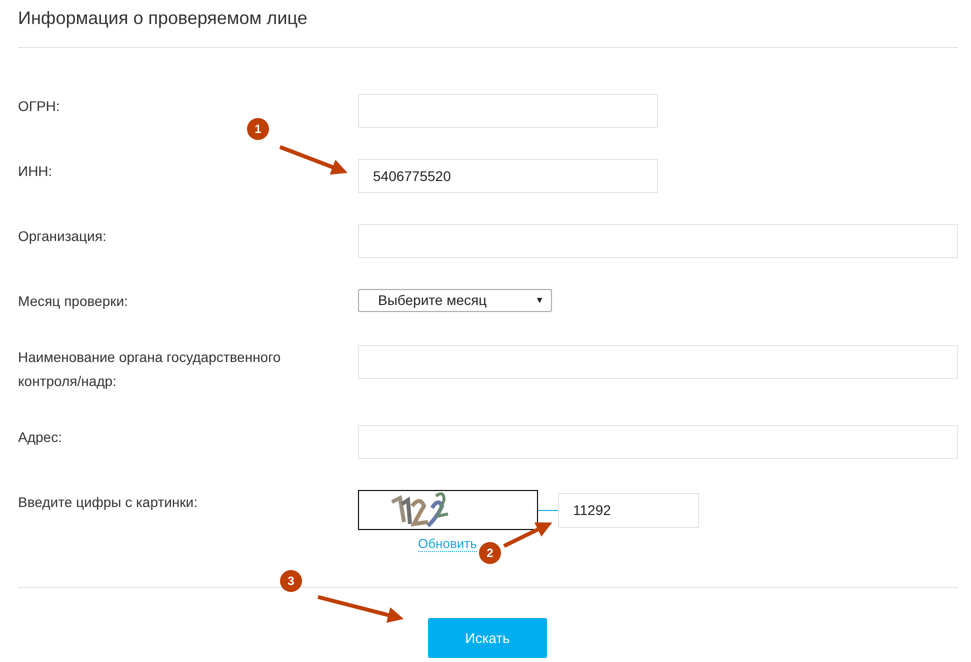  Describe the element at coordinates (39, 106) in the screenshot. I see `field-label: ОГРН:` at that location.